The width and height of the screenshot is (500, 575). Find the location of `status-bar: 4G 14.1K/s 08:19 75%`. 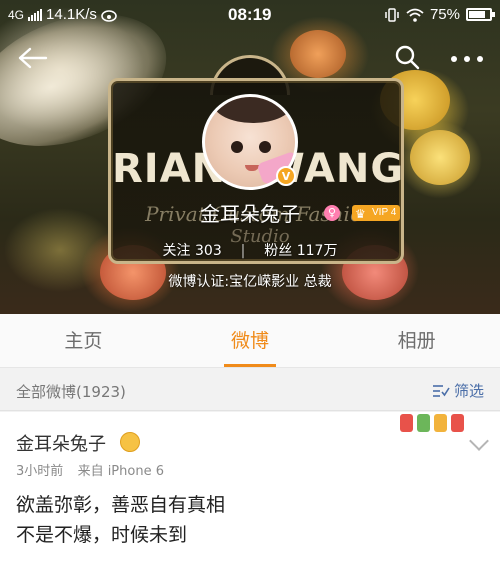

status-bar: 4G 14.1K/s 08:19 75% is located at coordinates (250, 15).